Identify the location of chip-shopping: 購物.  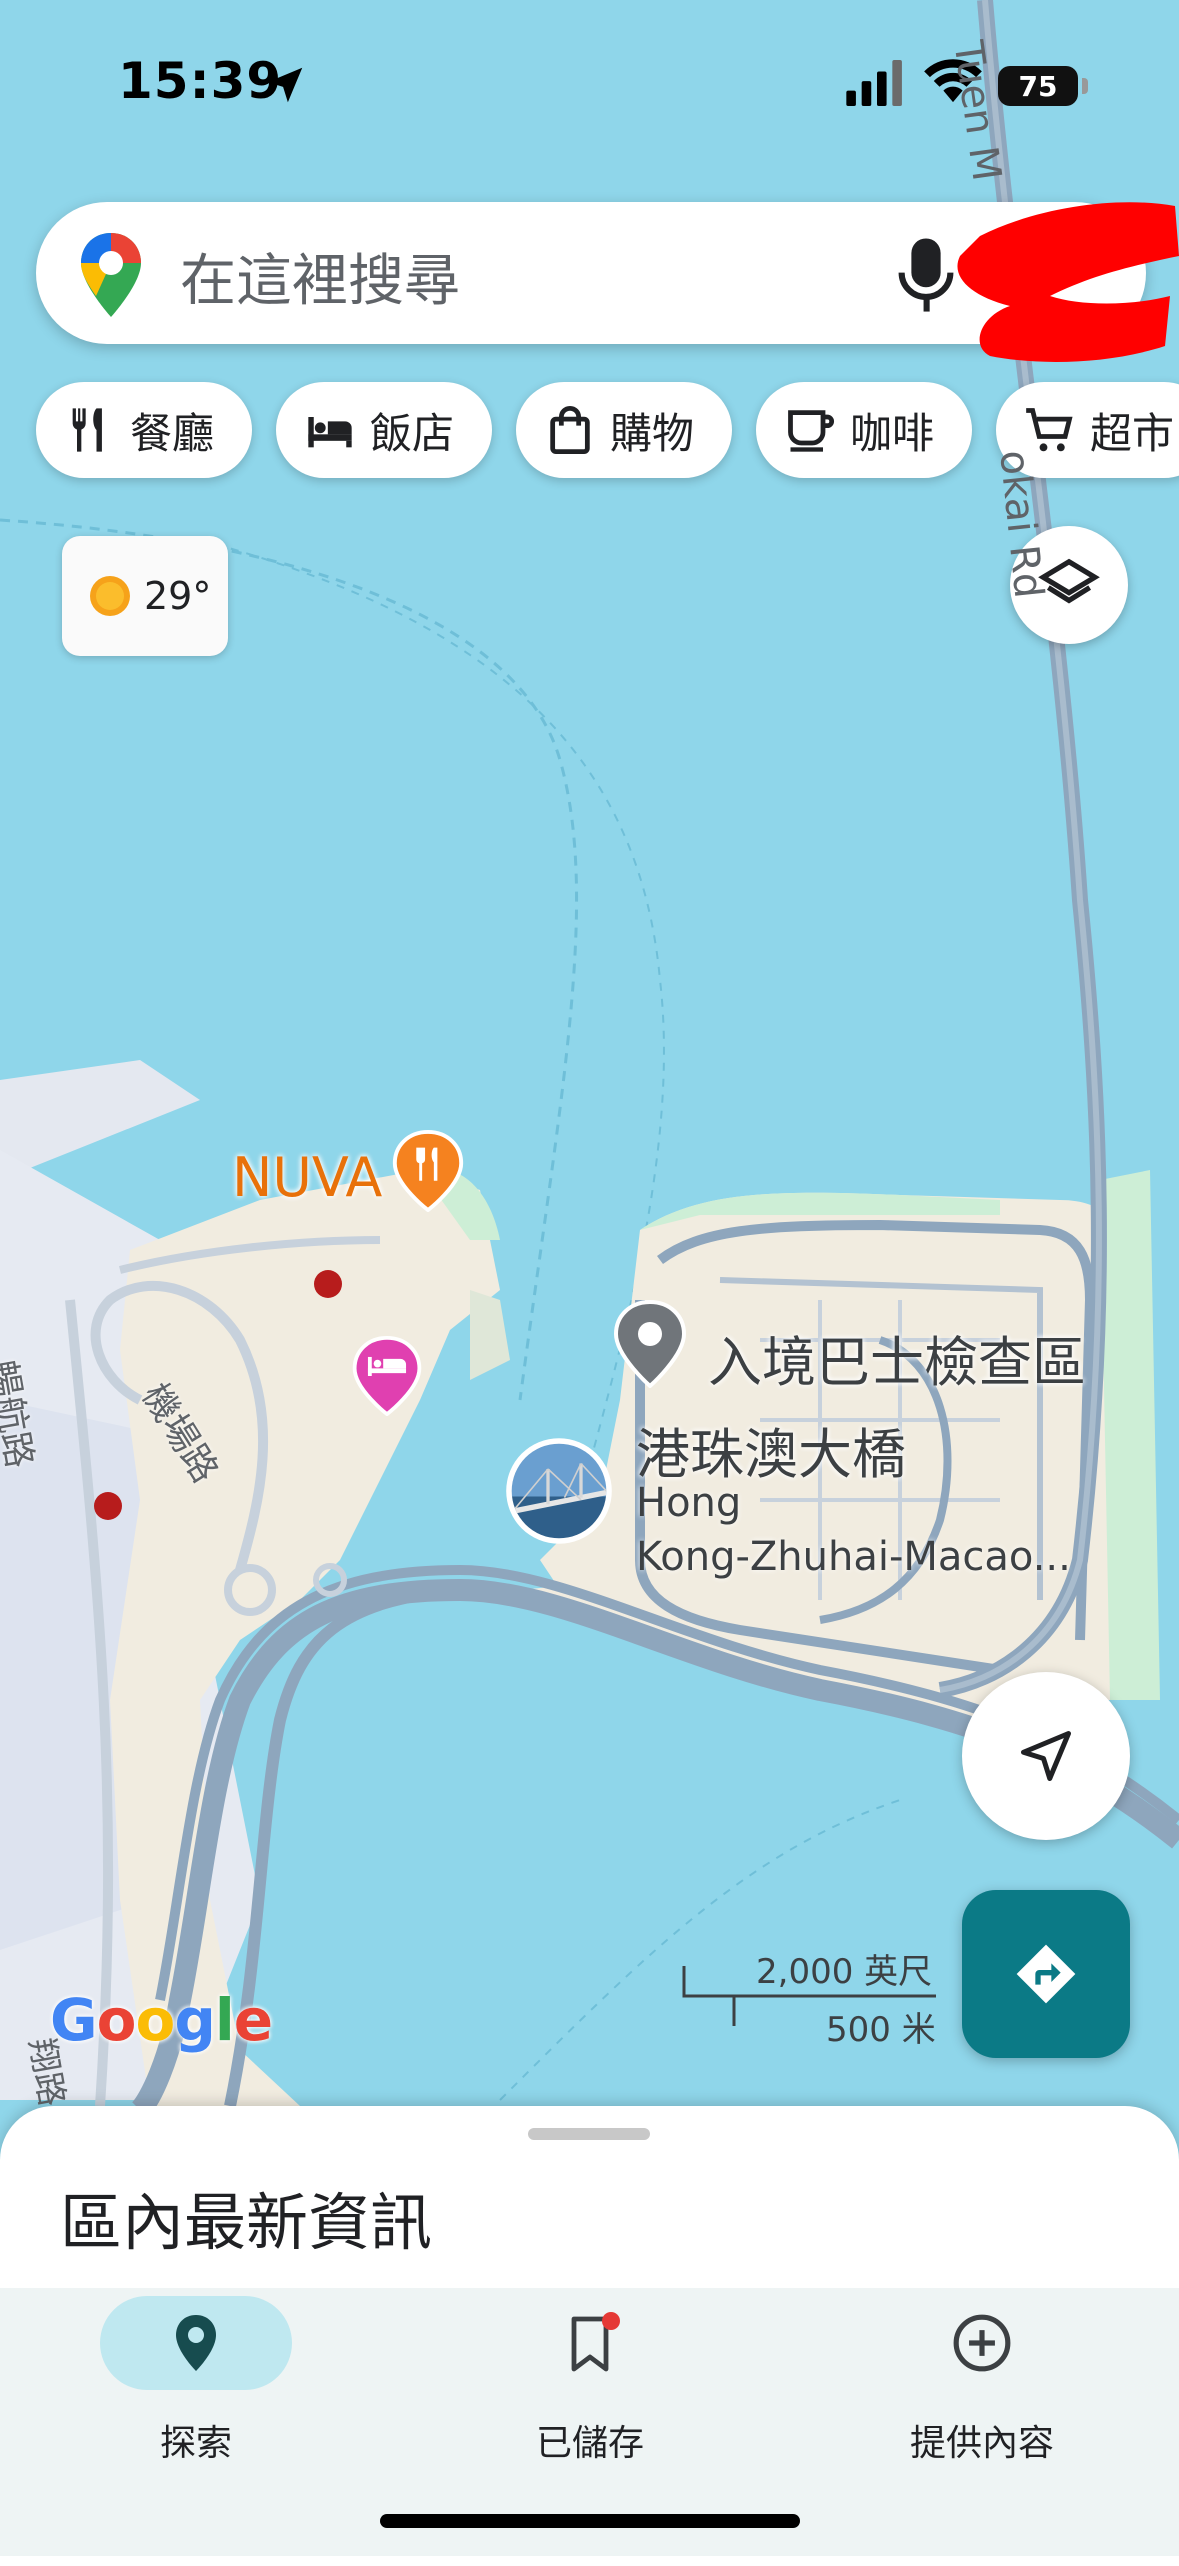
(624, 430).